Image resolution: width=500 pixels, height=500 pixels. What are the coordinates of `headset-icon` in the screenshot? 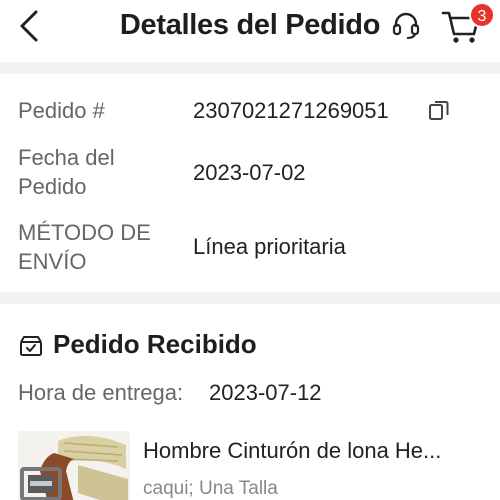 It's located at (406, 25).